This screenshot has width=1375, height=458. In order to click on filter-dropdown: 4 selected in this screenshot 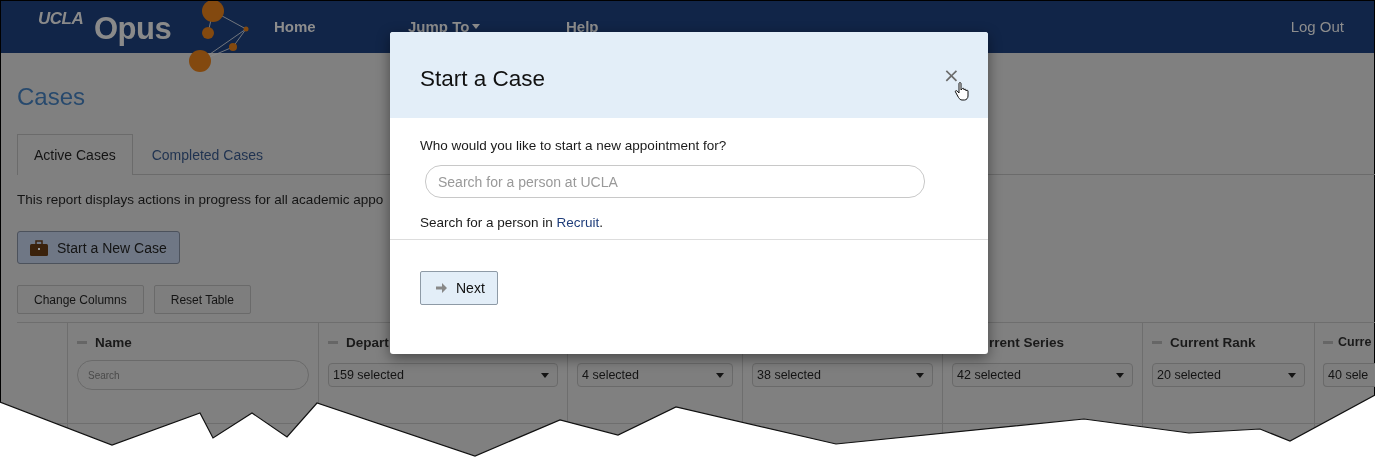, I will do `click(655, 375)`.